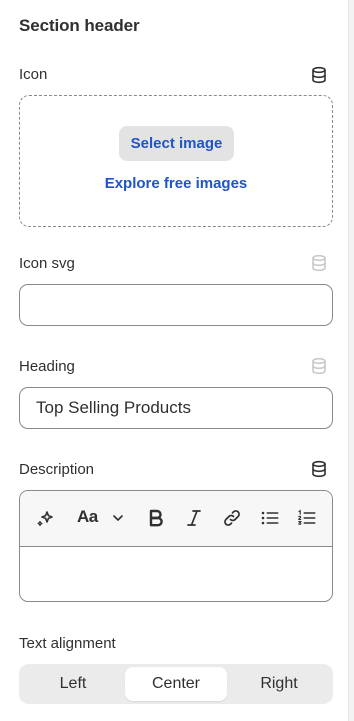 Image resolution: width=354 pixels, height=721 pixels. What do you see at coordinates (351, 360) in the screenshot?
I see `scrollbar-track` at bounding box center [351, 360].